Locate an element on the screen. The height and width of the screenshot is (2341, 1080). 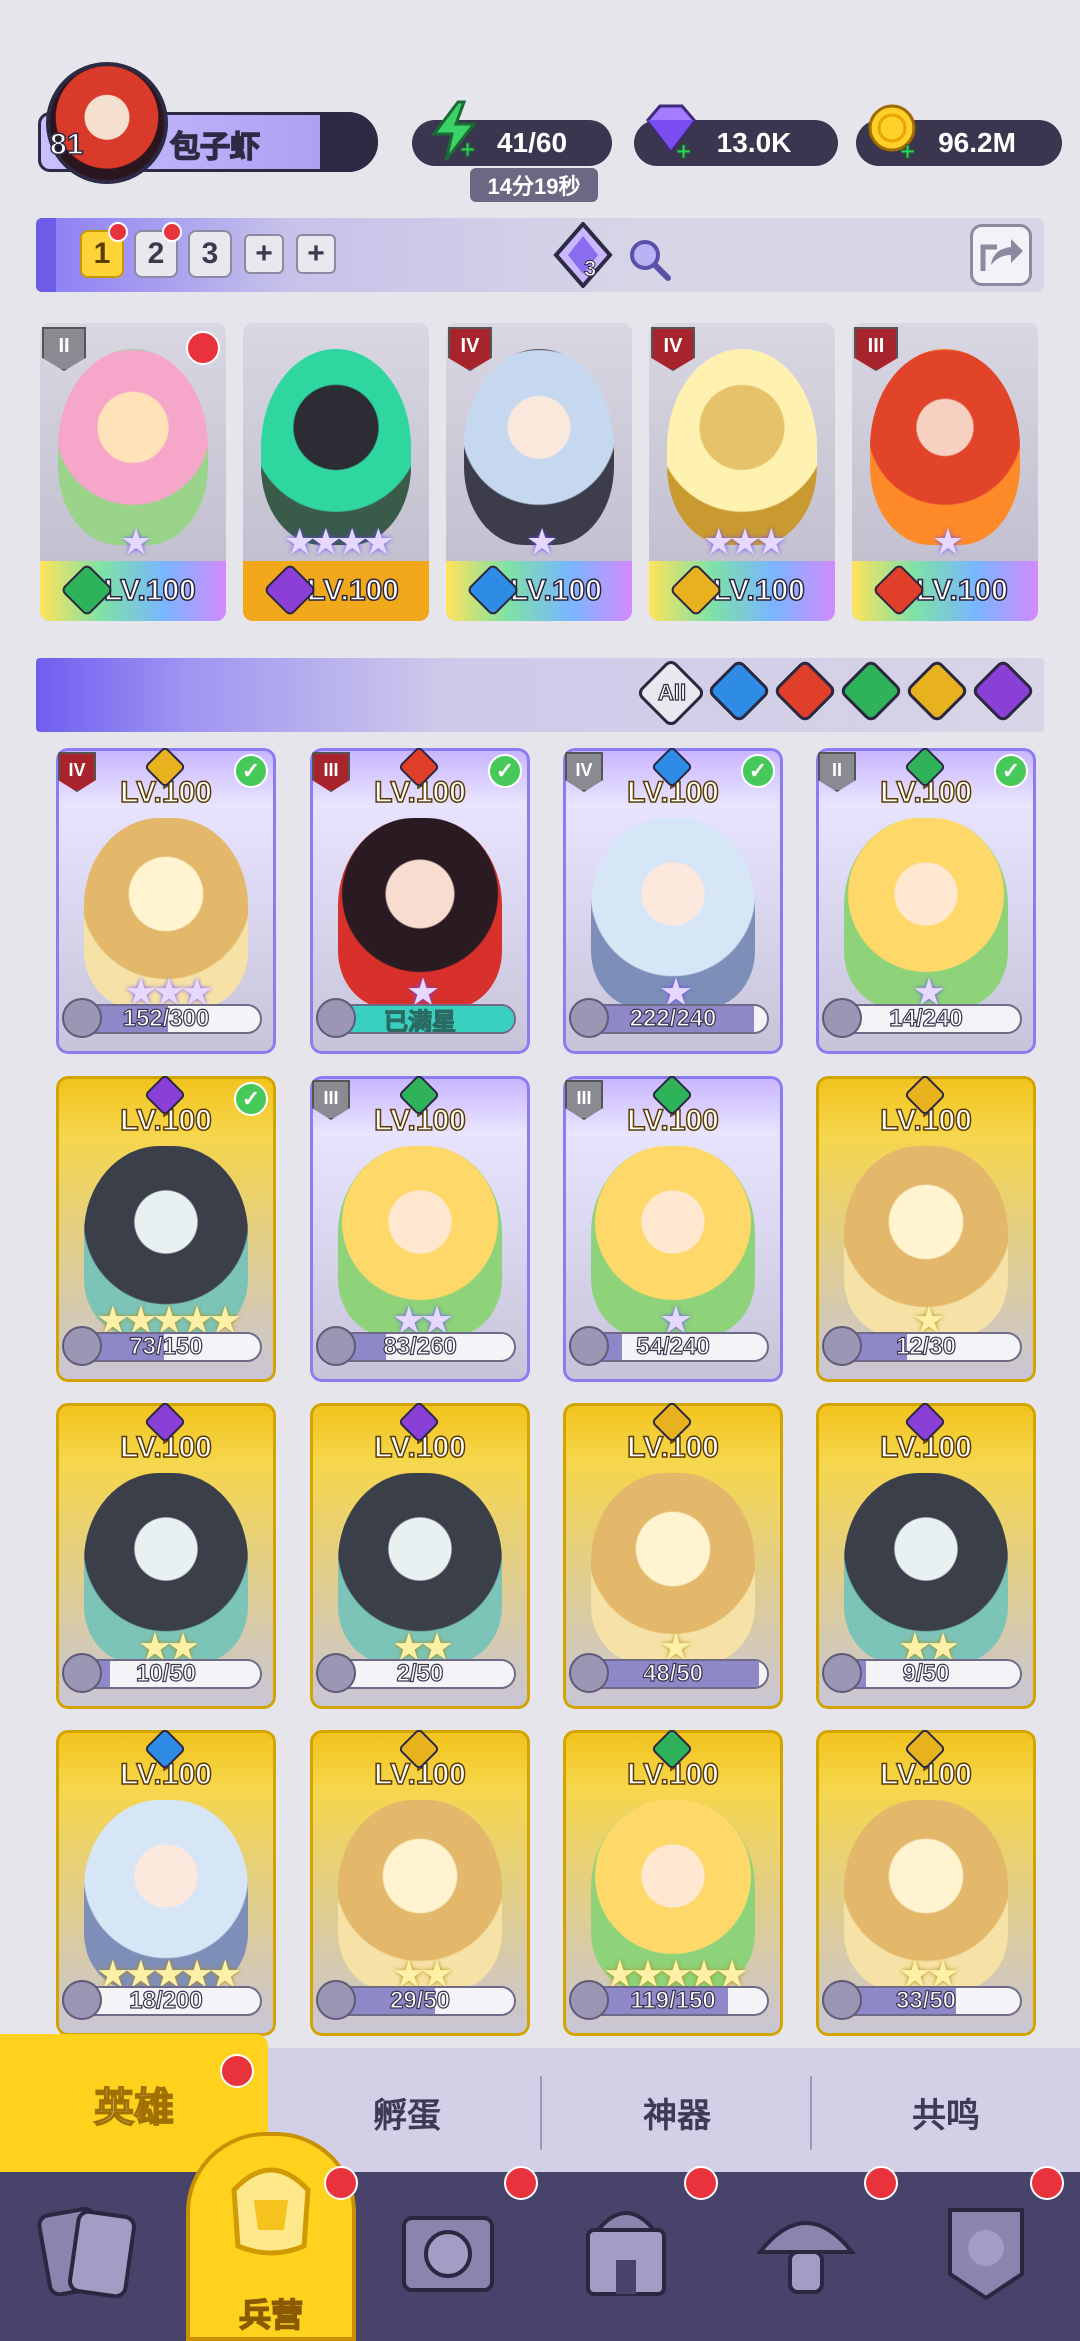
team-hero-card: ★★★★ LV.100 is located at coordinates (336, 472).